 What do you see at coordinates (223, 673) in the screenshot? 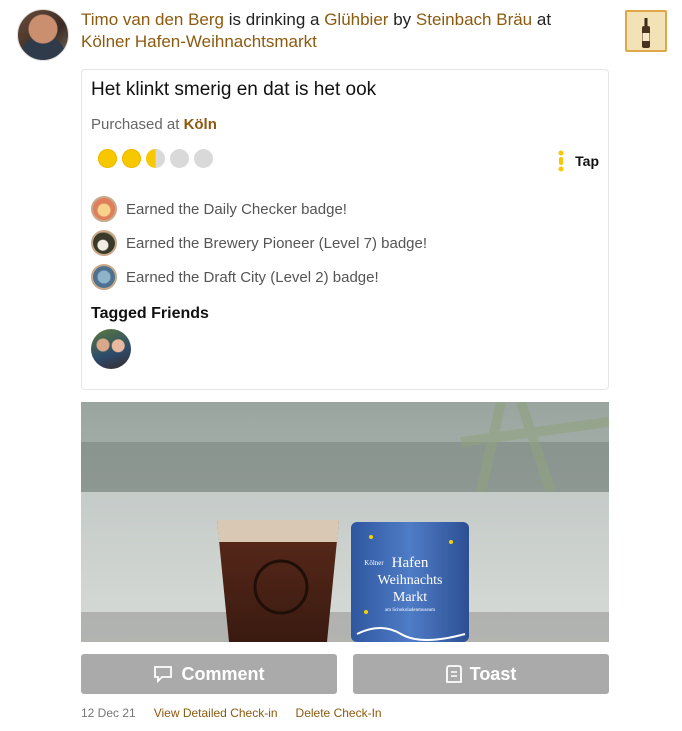
I see `comment-button-label: Comment` at bounding box center [223, 673].